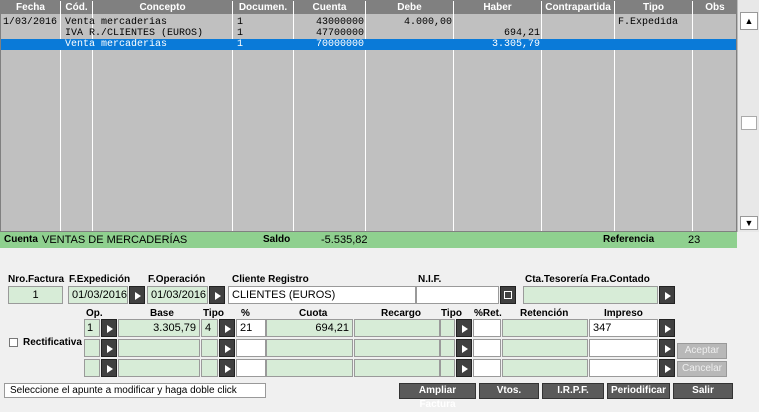 This screenshot has width=759, height=412. What do you see at coordinates (330, 22) in the screenshot?
I see `row1-cuenta: 43000000` at bounding box center [330, 22].